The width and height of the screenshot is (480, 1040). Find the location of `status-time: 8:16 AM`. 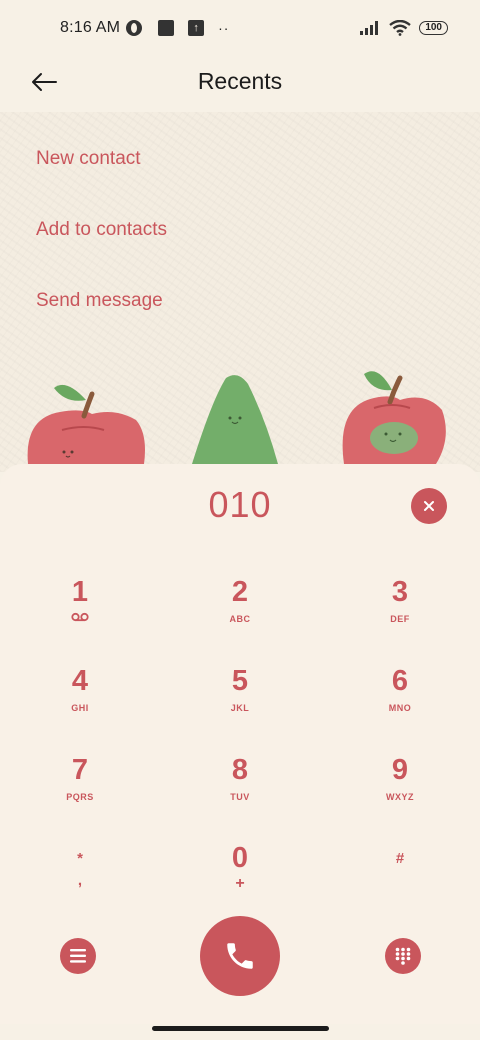

status-time: 8:16 AM is located at coordinates (90, 27).